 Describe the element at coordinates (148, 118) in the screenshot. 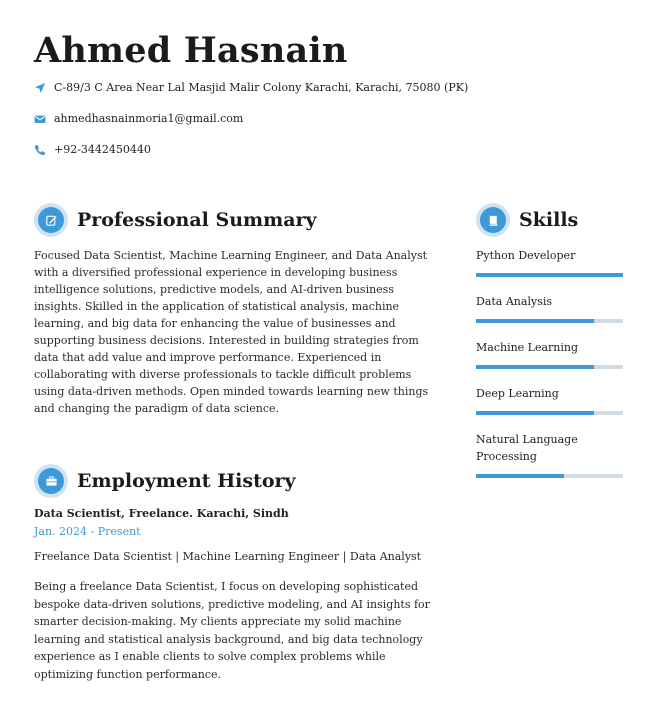

I see `email-link: ahmedhasnainmoria1@gmail.com` at that location.